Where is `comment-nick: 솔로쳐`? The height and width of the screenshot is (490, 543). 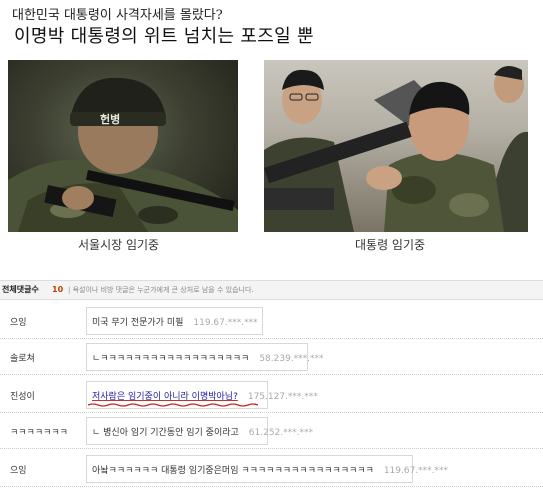 comment-nick: 솔로쳐 is located at coordinates (22, 357).